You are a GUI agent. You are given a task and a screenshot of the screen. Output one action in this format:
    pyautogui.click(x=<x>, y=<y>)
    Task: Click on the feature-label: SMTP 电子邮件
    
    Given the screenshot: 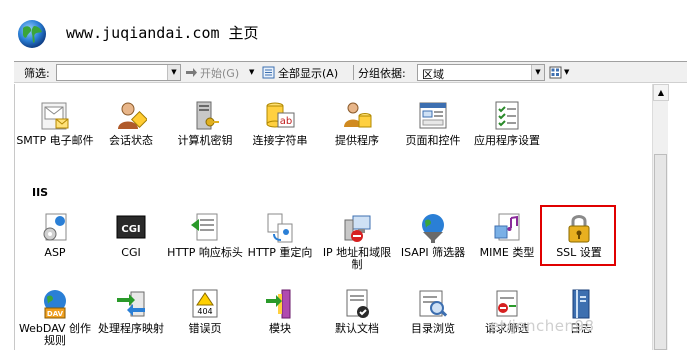 What is the action you would take?
    pyautogui.click(x=55, y=140)
    